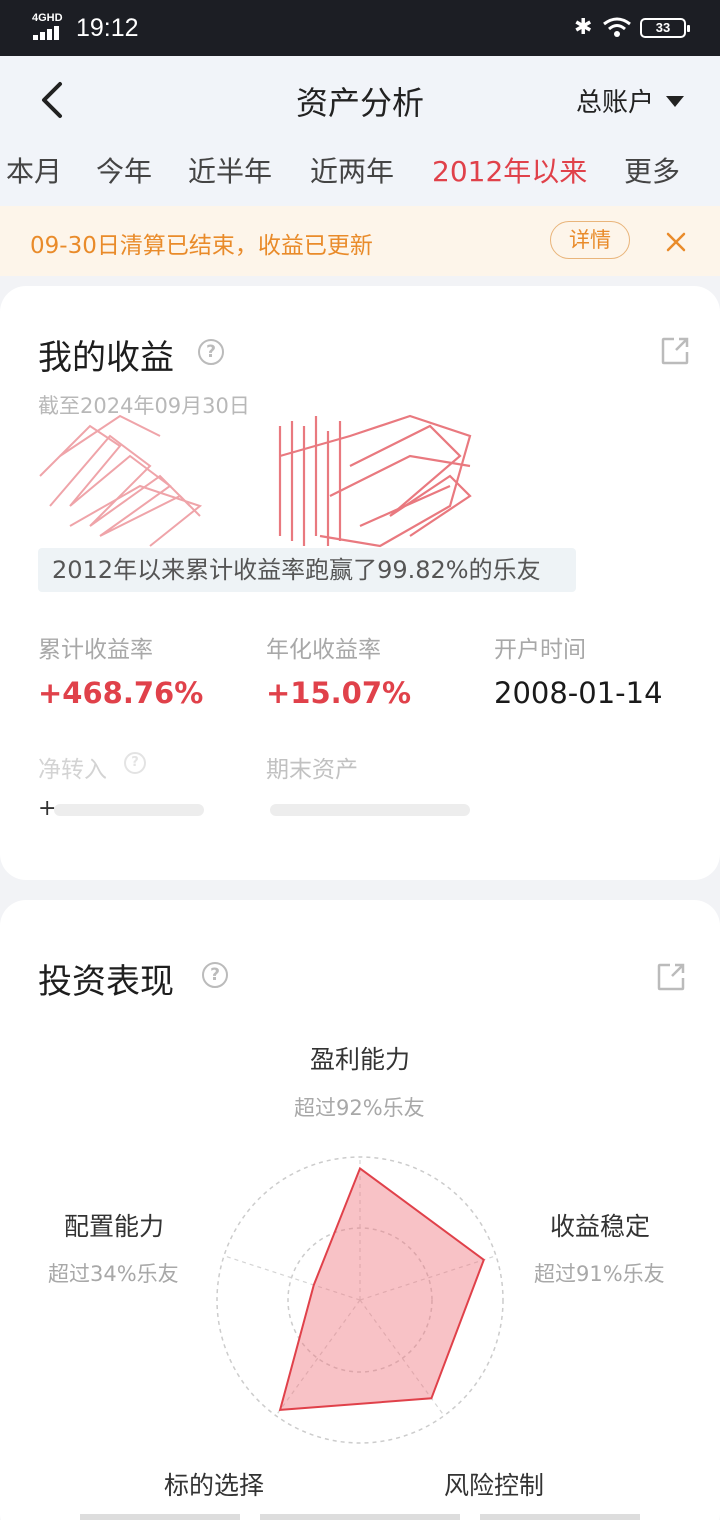 The width and height of the screenshot is (720, 1520). What do you see at coordinates (360, 1517) in the screenshot?
I see `bottom-row-partial` at bounding box center [360, 1517].